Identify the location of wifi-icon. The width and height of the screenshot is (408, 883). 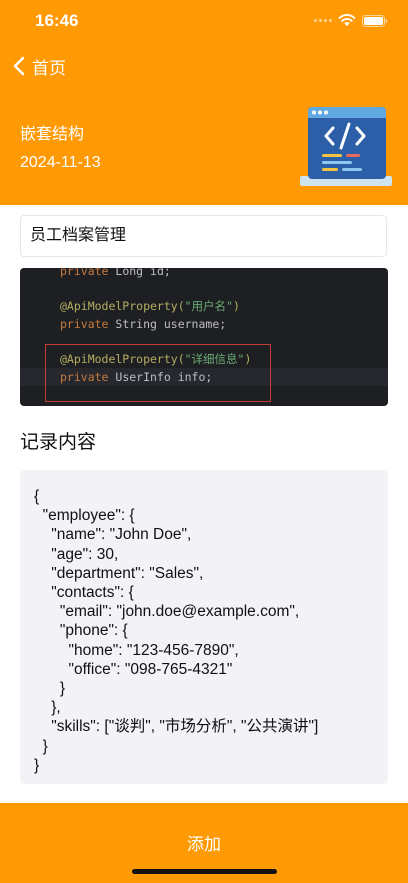
(347, 20).